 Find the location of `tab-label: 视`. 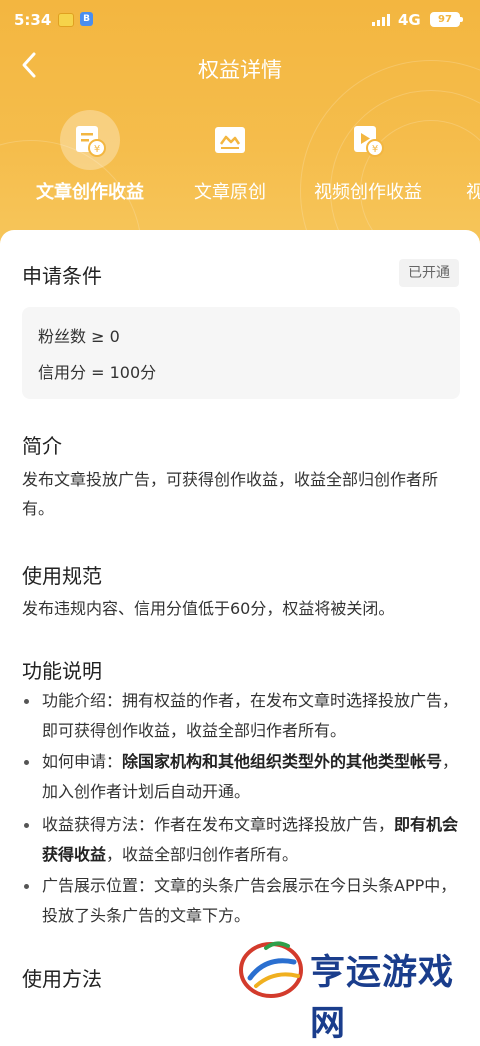

tab-label: 视 is located at coordinates (473, 192).